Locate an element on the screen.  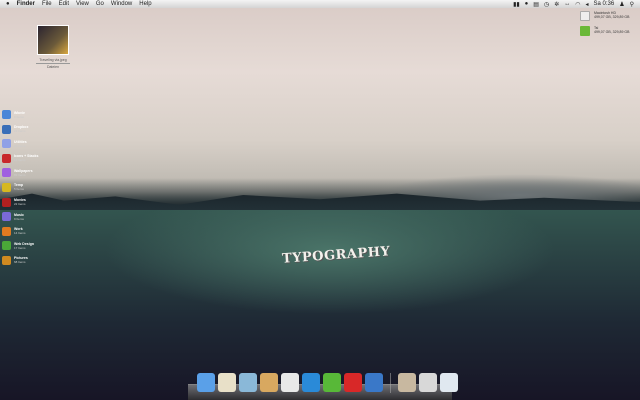
drive-icon is located at coordinates (585, 31).